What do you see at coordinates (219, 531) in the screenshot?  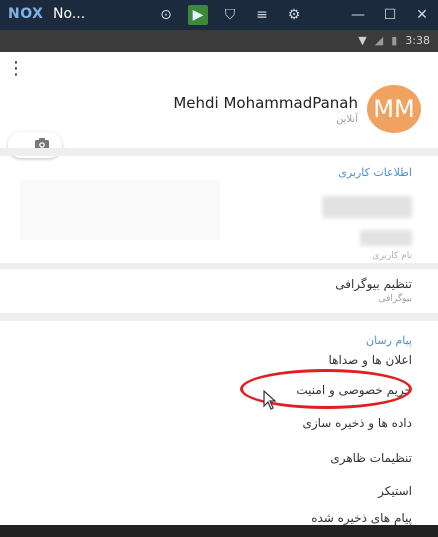 I see `navigation-bar` at bounding box center [219, 531].